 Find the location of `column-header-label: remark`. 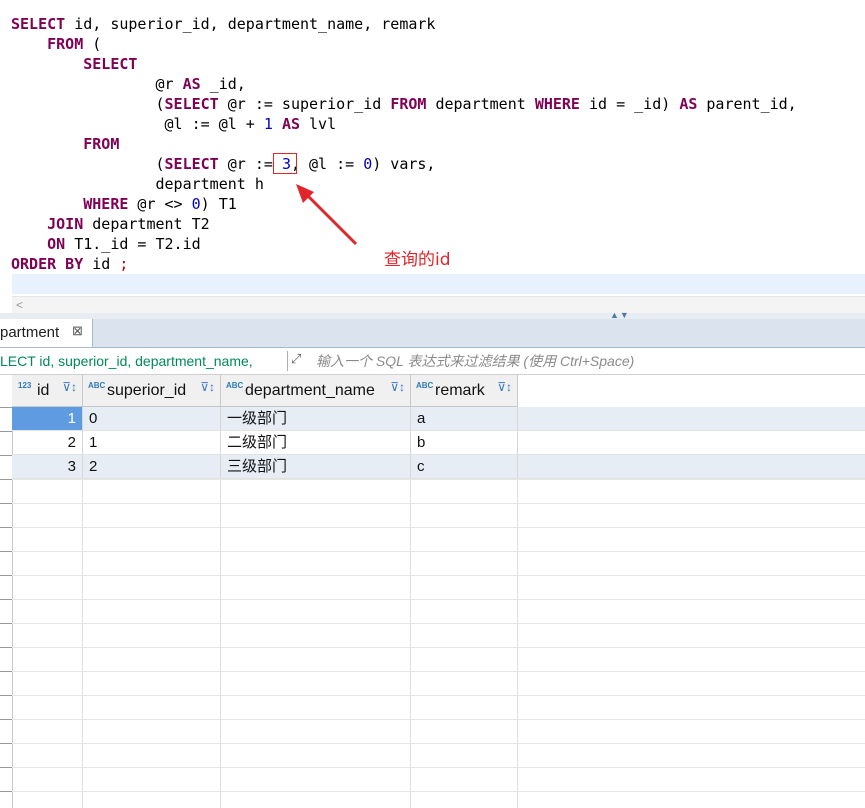

column-header-label: remark is located at coordinates (460, 390).